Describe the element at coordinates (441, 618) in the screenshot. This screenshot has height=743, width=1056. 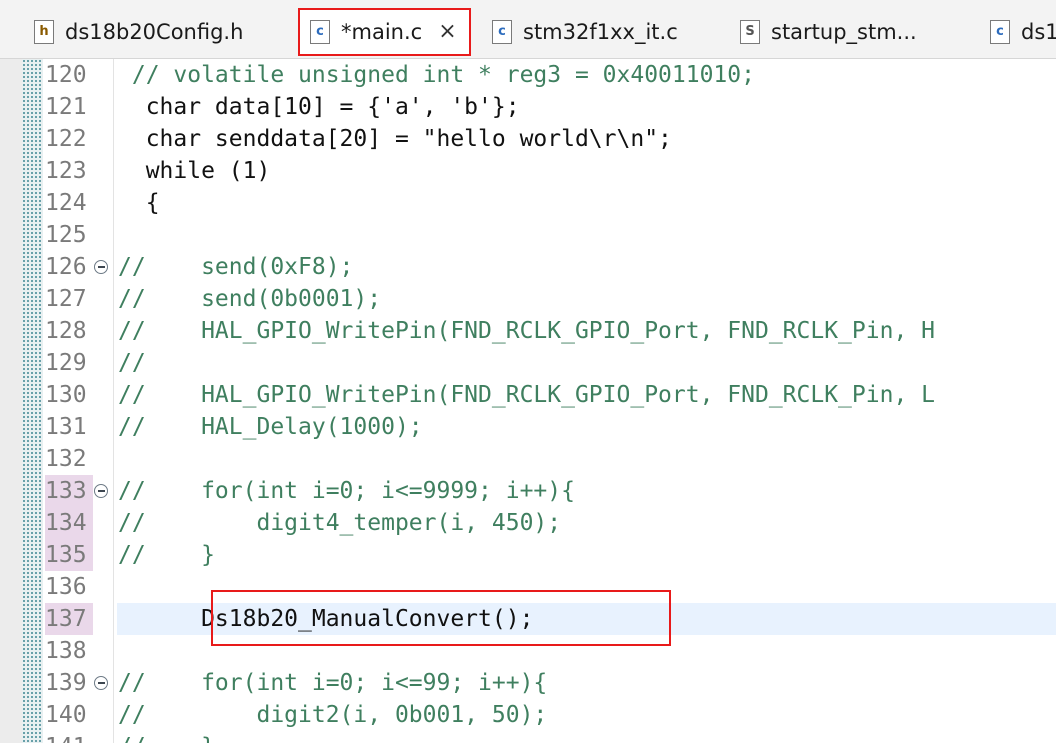
I see `annotation-highlight-box` at that location.